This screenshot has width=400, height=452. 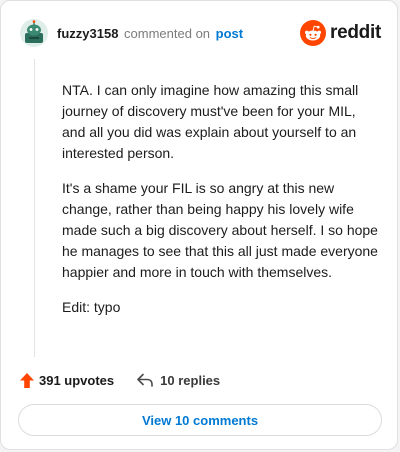 What do you see at coordinates (190, 380) in the screenshot?
I see `reply-count: 10 replies` at bounding box center [190, 380].